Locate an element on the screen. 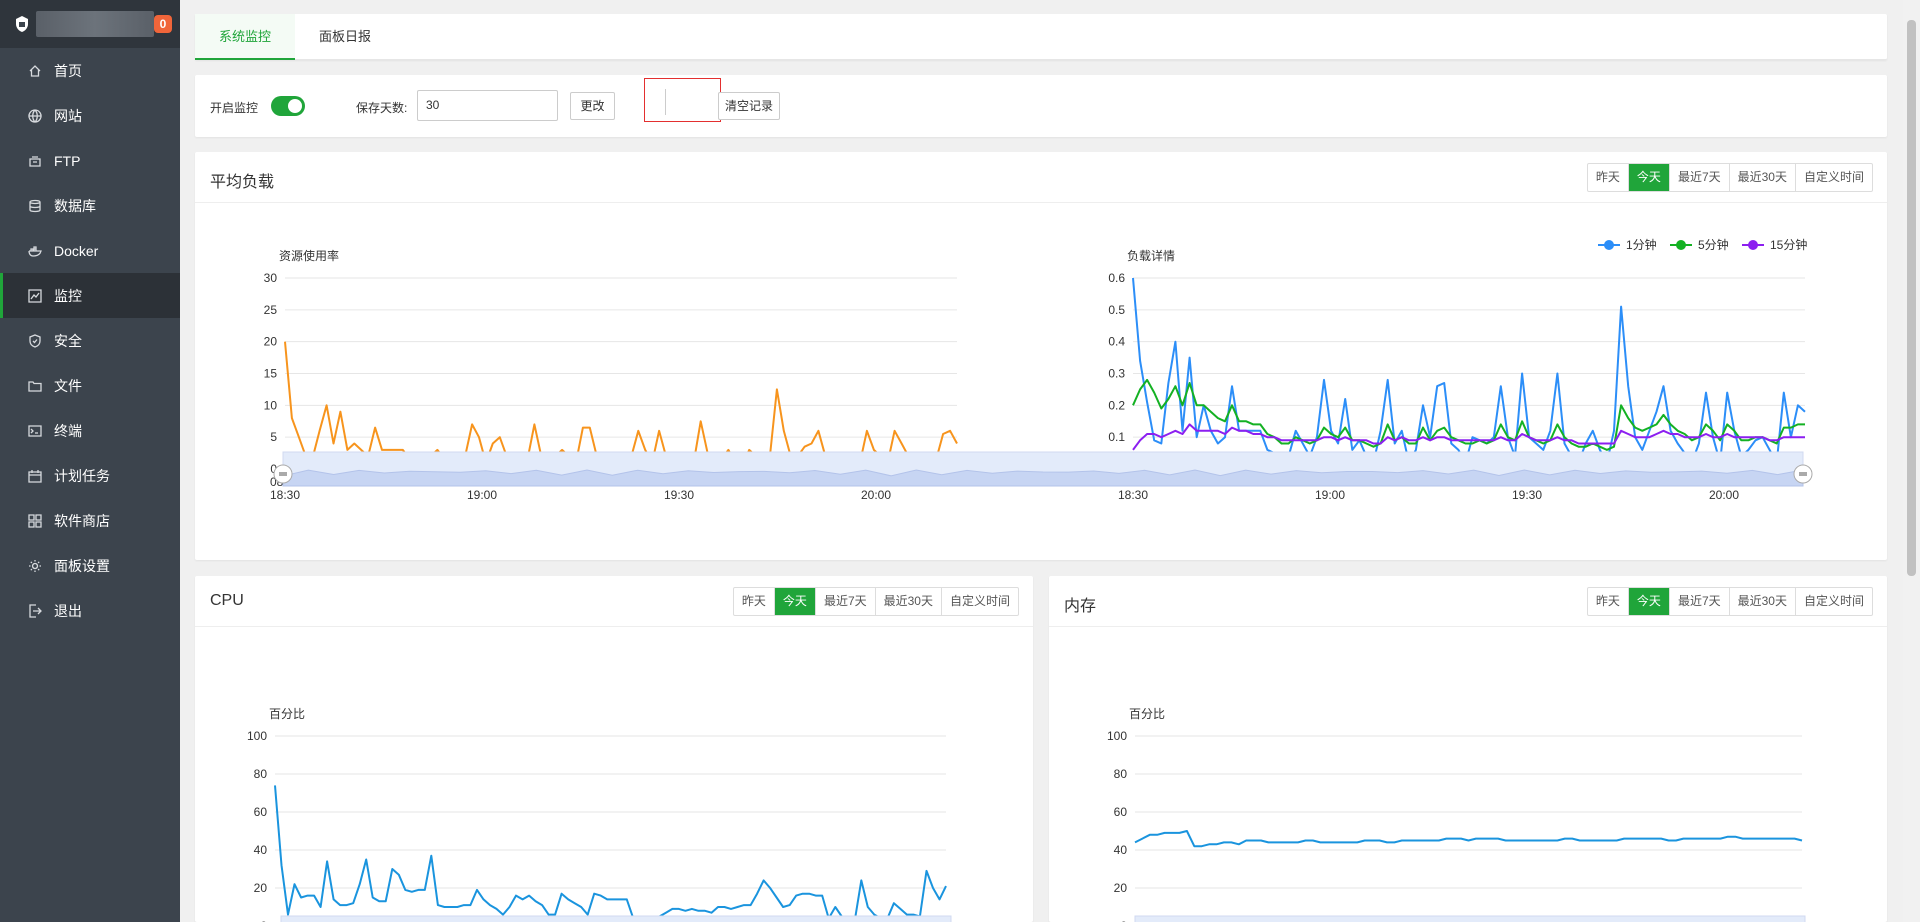  sidebar-item-label: 监控 is located at coordinates (68, 295).